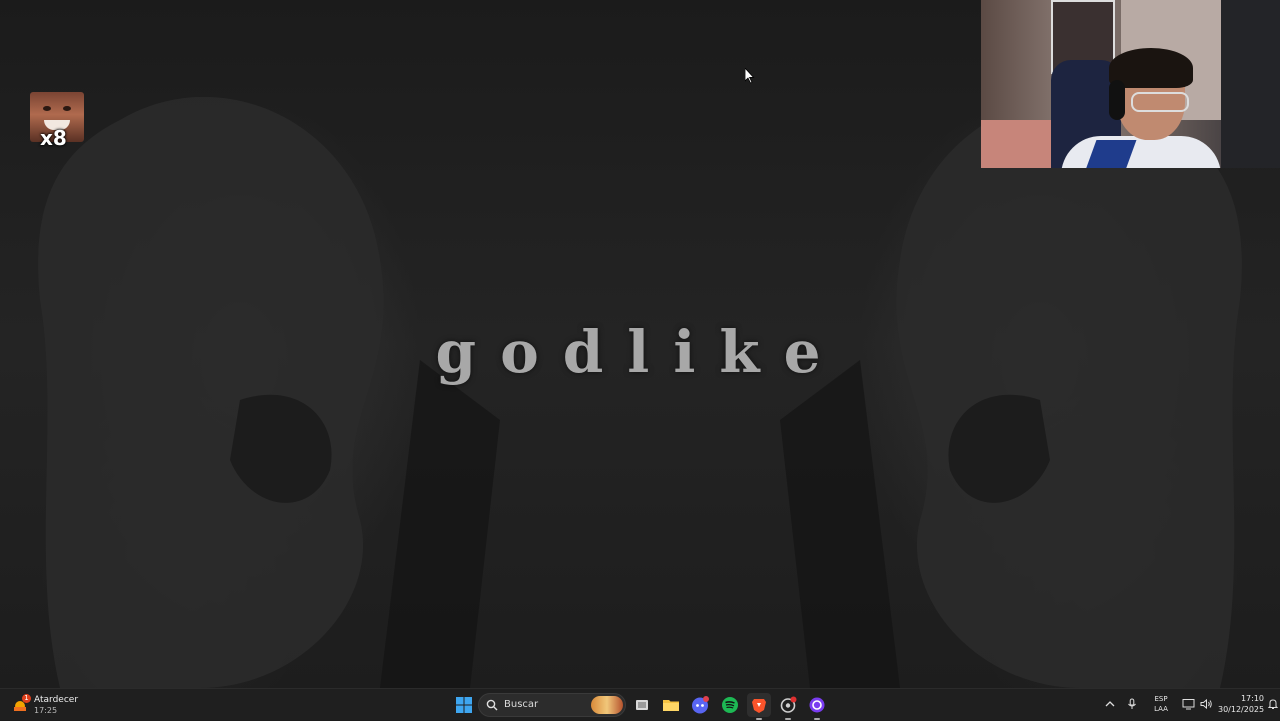 The height and width of the screenshot is (721, 1280). I want to click on circle-app-icon, so click(817, 705).